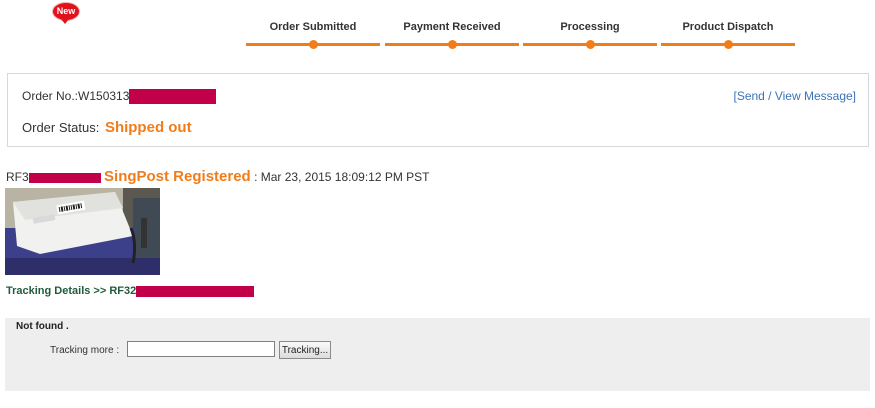  Describe the element at coordinates (82, 231) in the screenshot. I see `package-photo` at that location.